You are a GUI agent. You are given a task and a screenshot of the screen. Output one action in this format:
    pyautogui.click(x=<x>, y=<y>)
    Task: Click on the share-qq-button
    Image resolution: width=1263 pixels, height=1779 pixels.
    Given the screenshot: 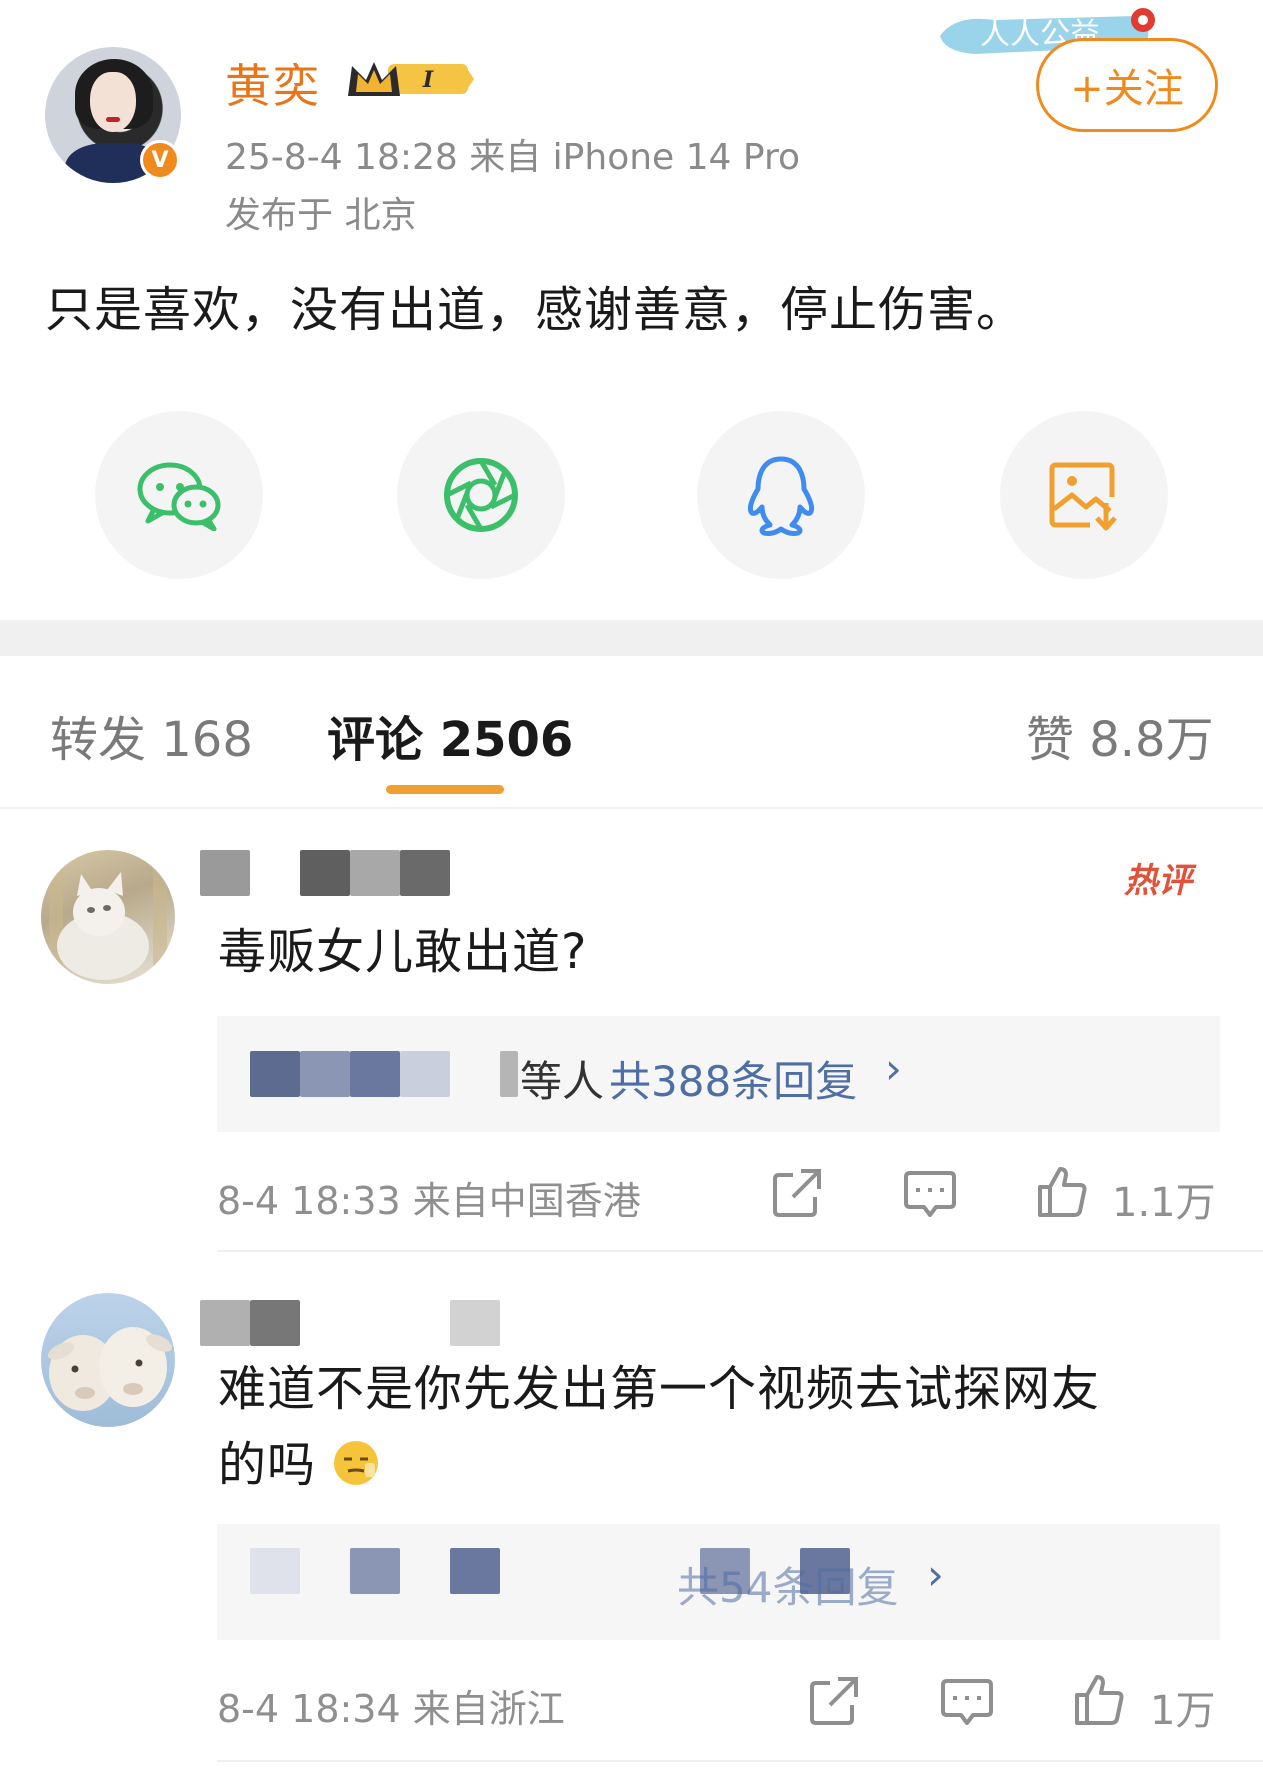 What is the action you would take?
    pyautogui.click(x=781, y=495)
    